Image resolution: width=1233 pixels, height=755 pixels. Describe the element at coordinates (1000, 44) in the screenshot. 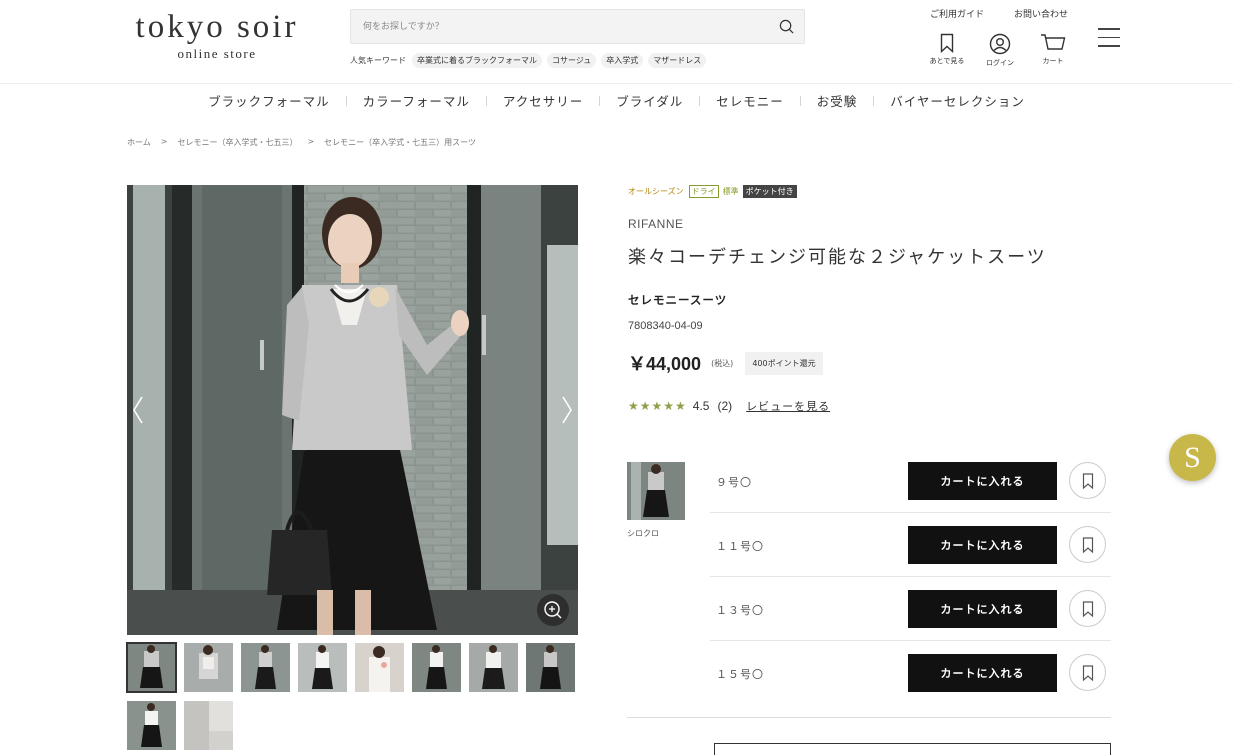

I see `user-icon` at that location.